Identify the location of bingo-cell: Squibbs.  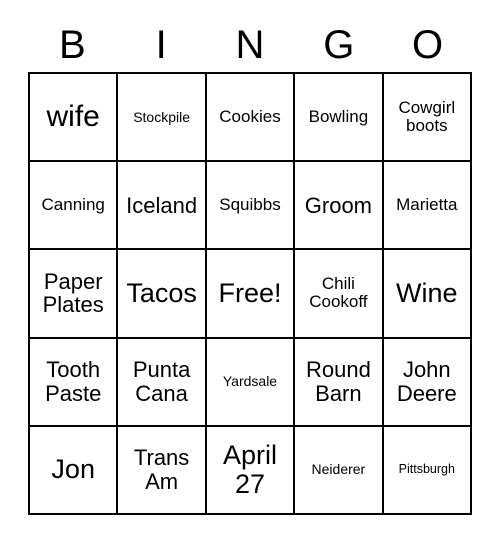
(251, 206).